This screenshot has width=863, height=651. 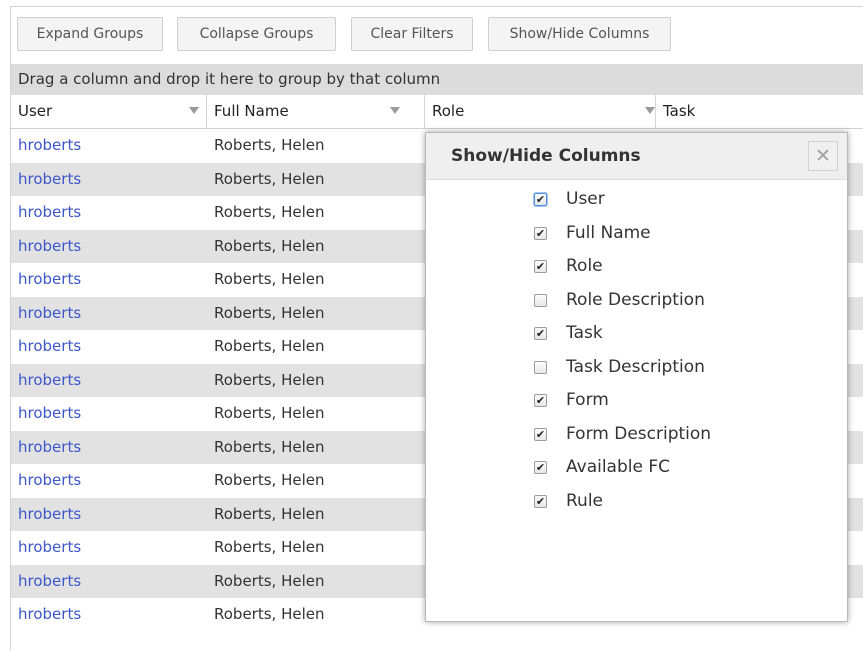 What do you see at coordinates (584, 334) in the screenshot?
I see `column-option-label: Task` at bounding box center [584, 334].